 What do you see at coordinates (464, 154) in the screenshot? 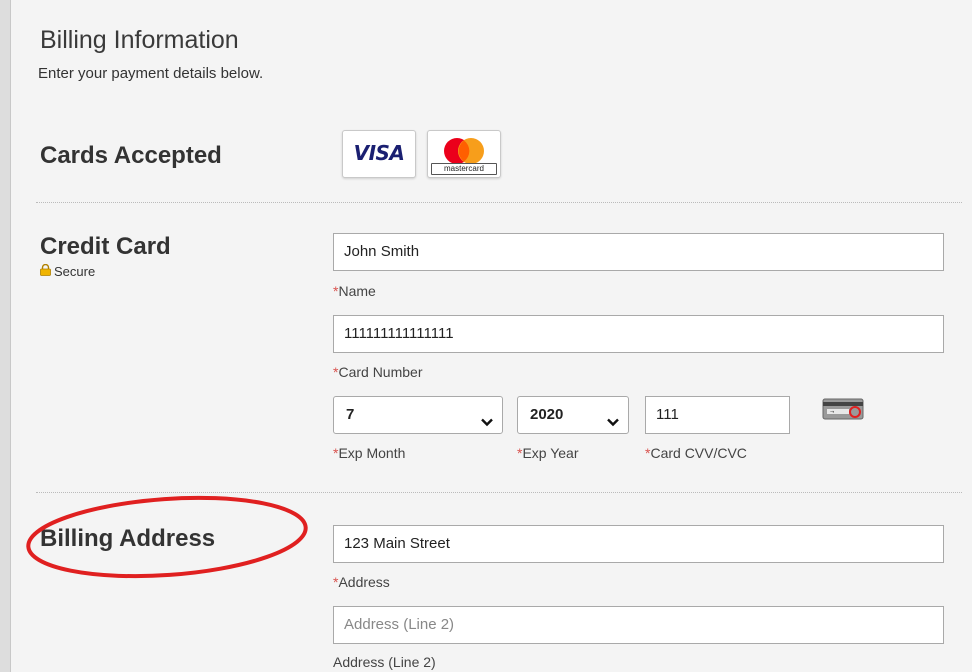
I see `mastercard-logo: mastercard` at bounding box center [464, 154].